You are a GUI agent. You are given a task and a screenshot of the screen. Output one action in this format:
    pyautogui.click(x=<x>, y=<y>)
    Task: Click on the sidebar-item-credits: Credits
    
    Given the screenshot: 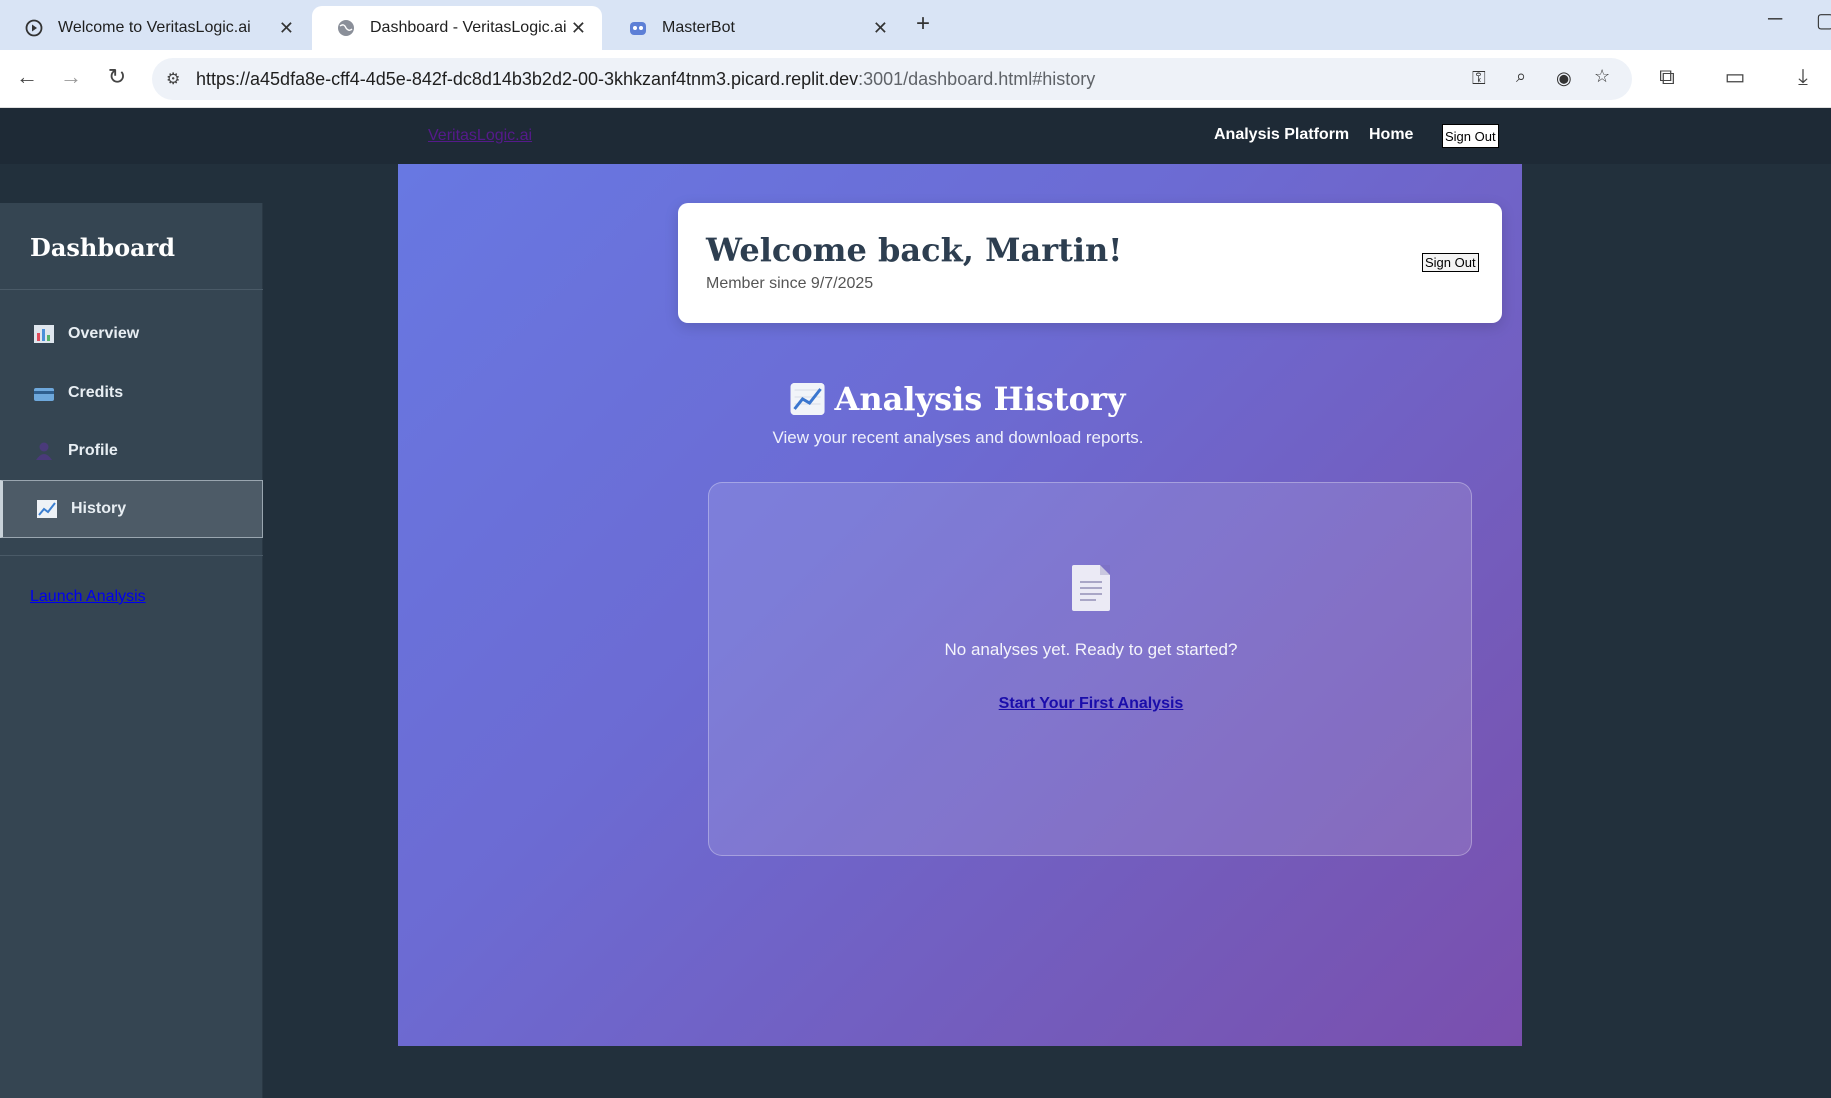 What is the action you would take?
    pyautogui.click(x=131, y=393)
    